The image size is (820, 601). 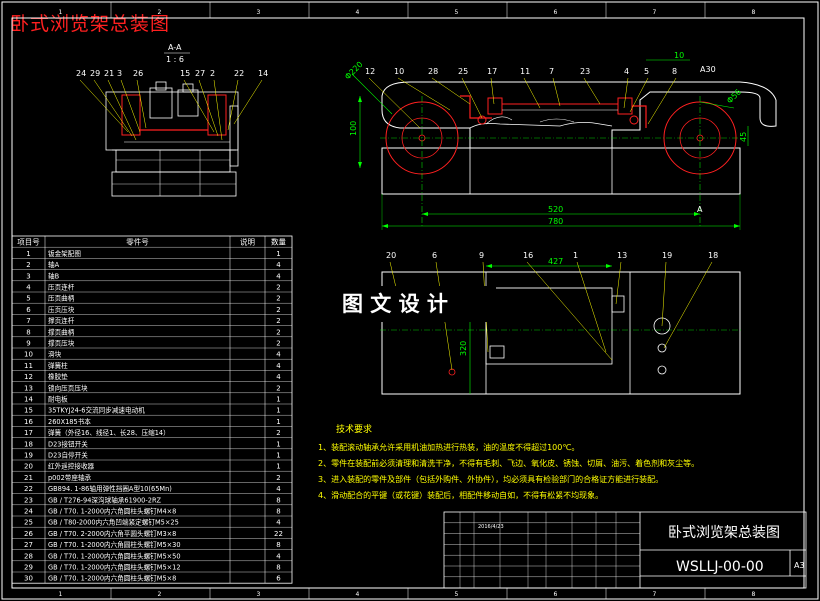 I want to click on bom-item-number: 24, so click(x=28, y=512).